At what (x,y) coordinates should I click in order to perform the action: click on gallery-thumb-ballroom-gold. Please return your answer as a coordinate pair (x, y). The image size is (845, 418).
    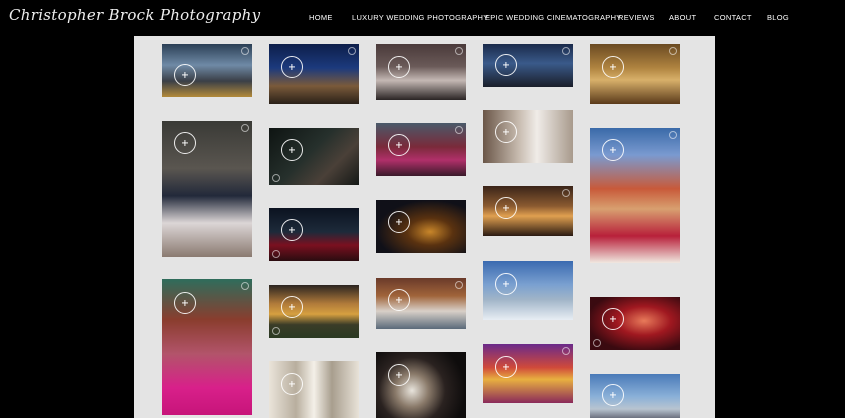
    Looking at the image, I should click on (635, 74).